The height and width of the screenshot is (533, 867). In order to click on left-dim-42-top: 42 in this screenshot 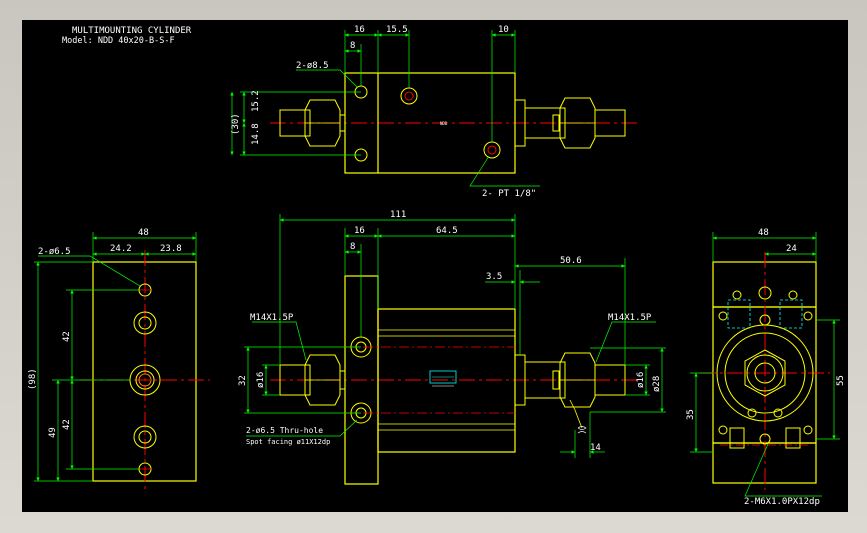, I will do `click(67, 336)`.